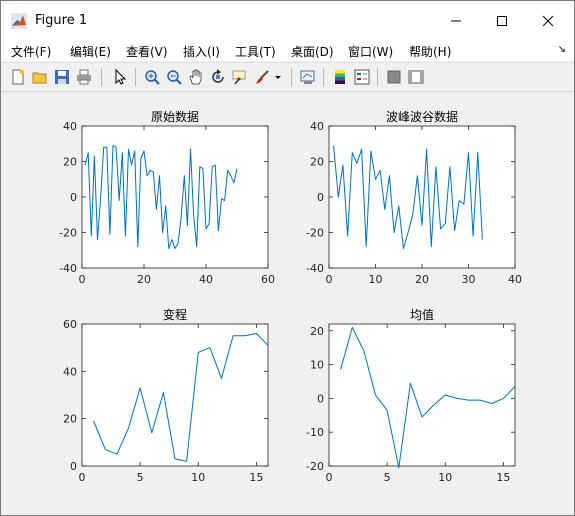 The width and height of the screenshot is (575, 516). What do you see at coordinates (147, 51) in the screenshot?
I see `menu-view: 查看(V)` at bounding box center [147, 51].